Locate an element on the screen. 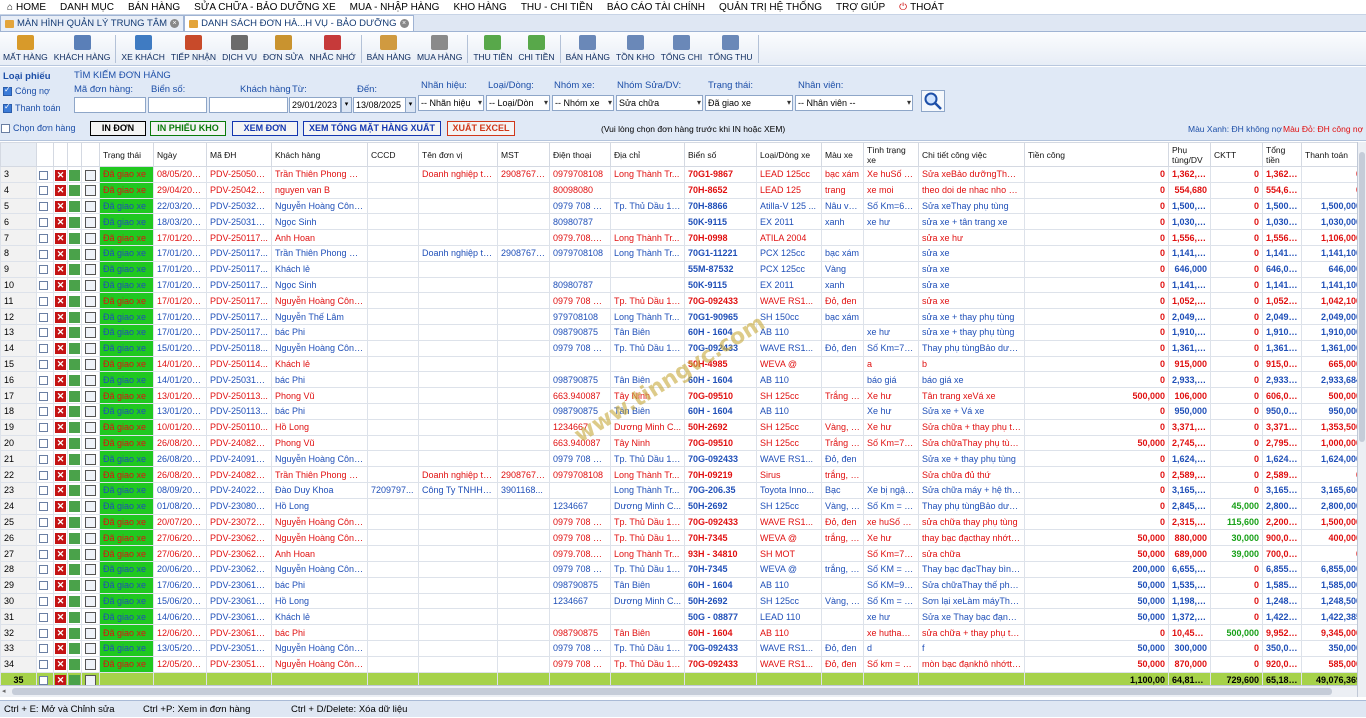  toolbar-button-0: MẤT HÀNG is located at coordinates (25, 49).